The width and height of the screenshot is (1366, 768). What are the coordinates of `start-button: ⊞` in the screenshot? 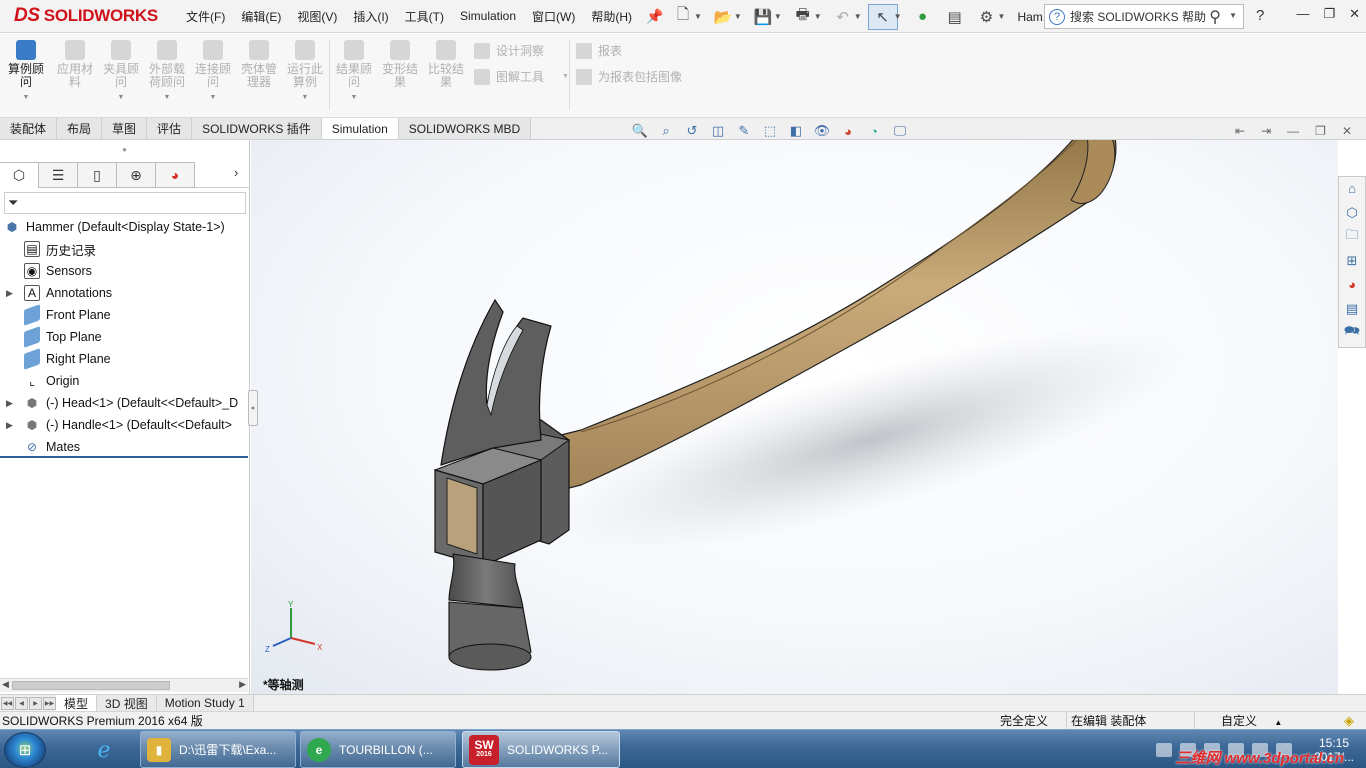 It's located at (25, 750).